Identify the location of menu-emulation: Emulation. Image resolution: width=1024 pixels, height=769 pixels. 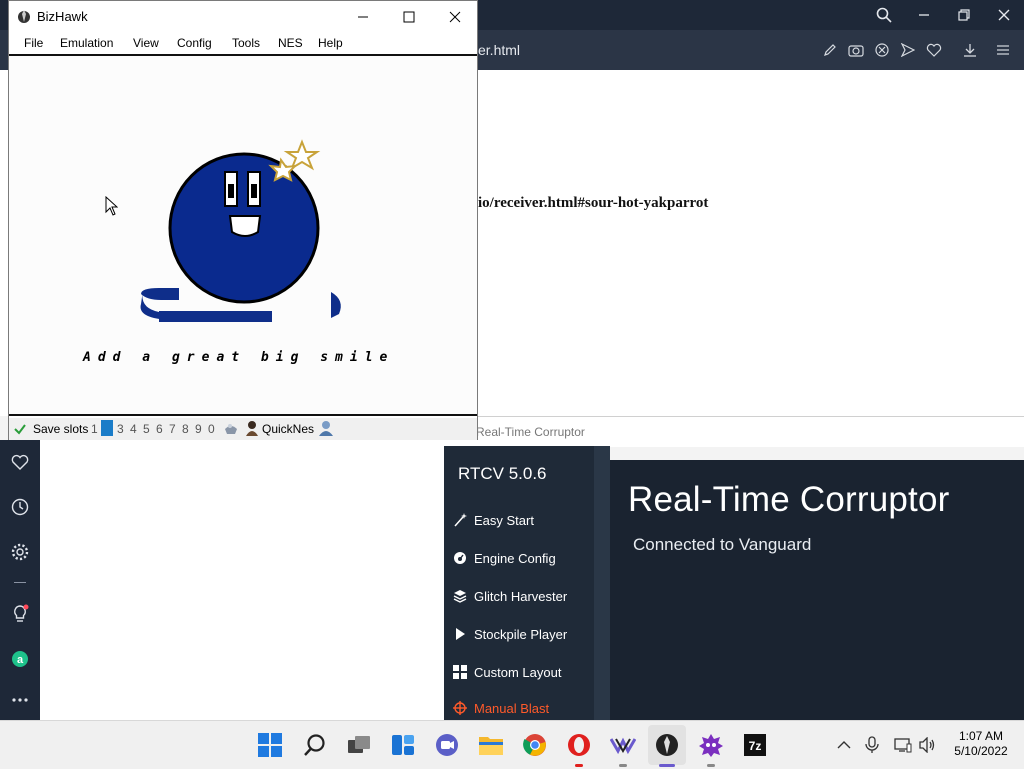
(86, 43).